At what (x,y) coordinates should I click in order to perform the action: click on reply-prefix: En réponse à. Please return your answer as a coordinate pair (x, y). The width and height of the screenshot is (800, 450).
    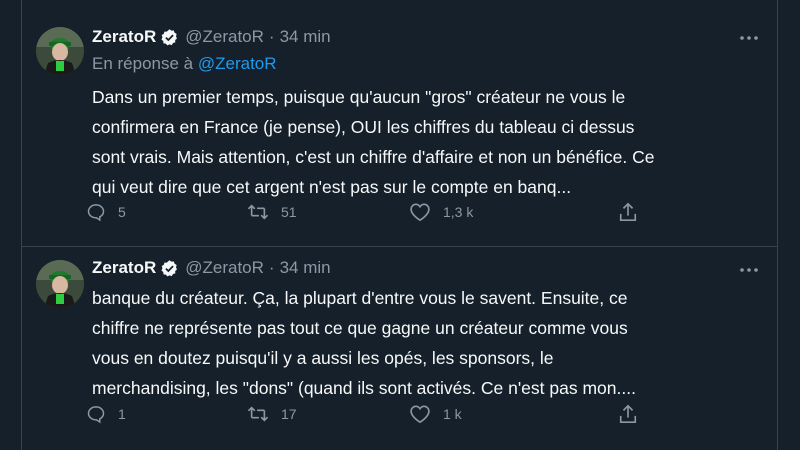
    Looking at the image, I should click on (143, 63).